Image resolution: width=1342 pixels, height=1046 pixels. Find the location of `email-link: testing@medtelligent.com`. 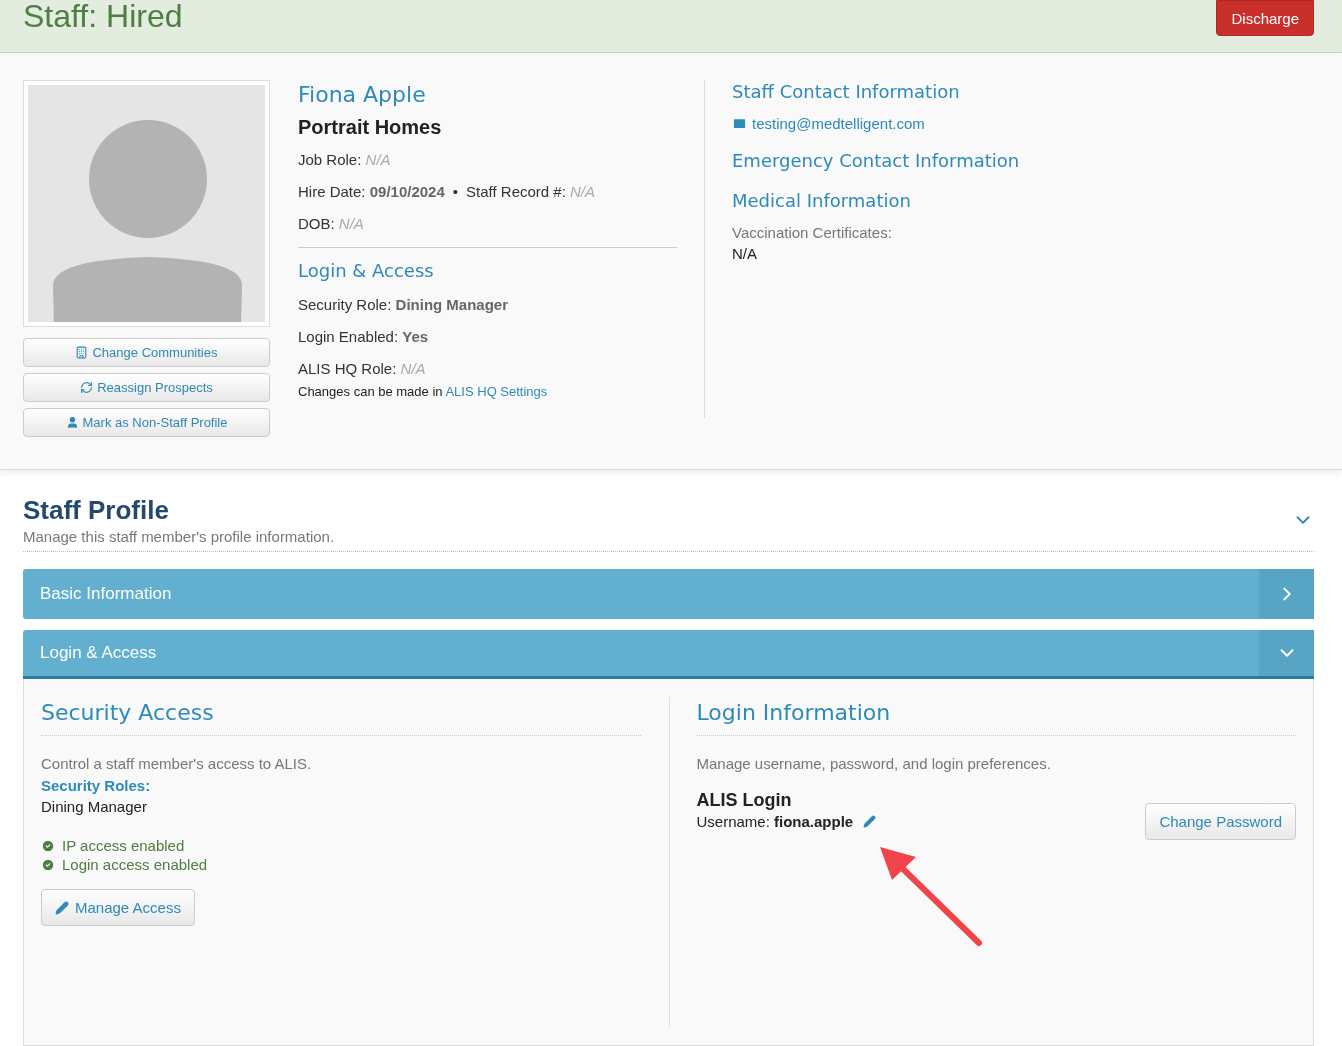

email-link: testing@medtelligent.com is located at coordinates (838, 123).